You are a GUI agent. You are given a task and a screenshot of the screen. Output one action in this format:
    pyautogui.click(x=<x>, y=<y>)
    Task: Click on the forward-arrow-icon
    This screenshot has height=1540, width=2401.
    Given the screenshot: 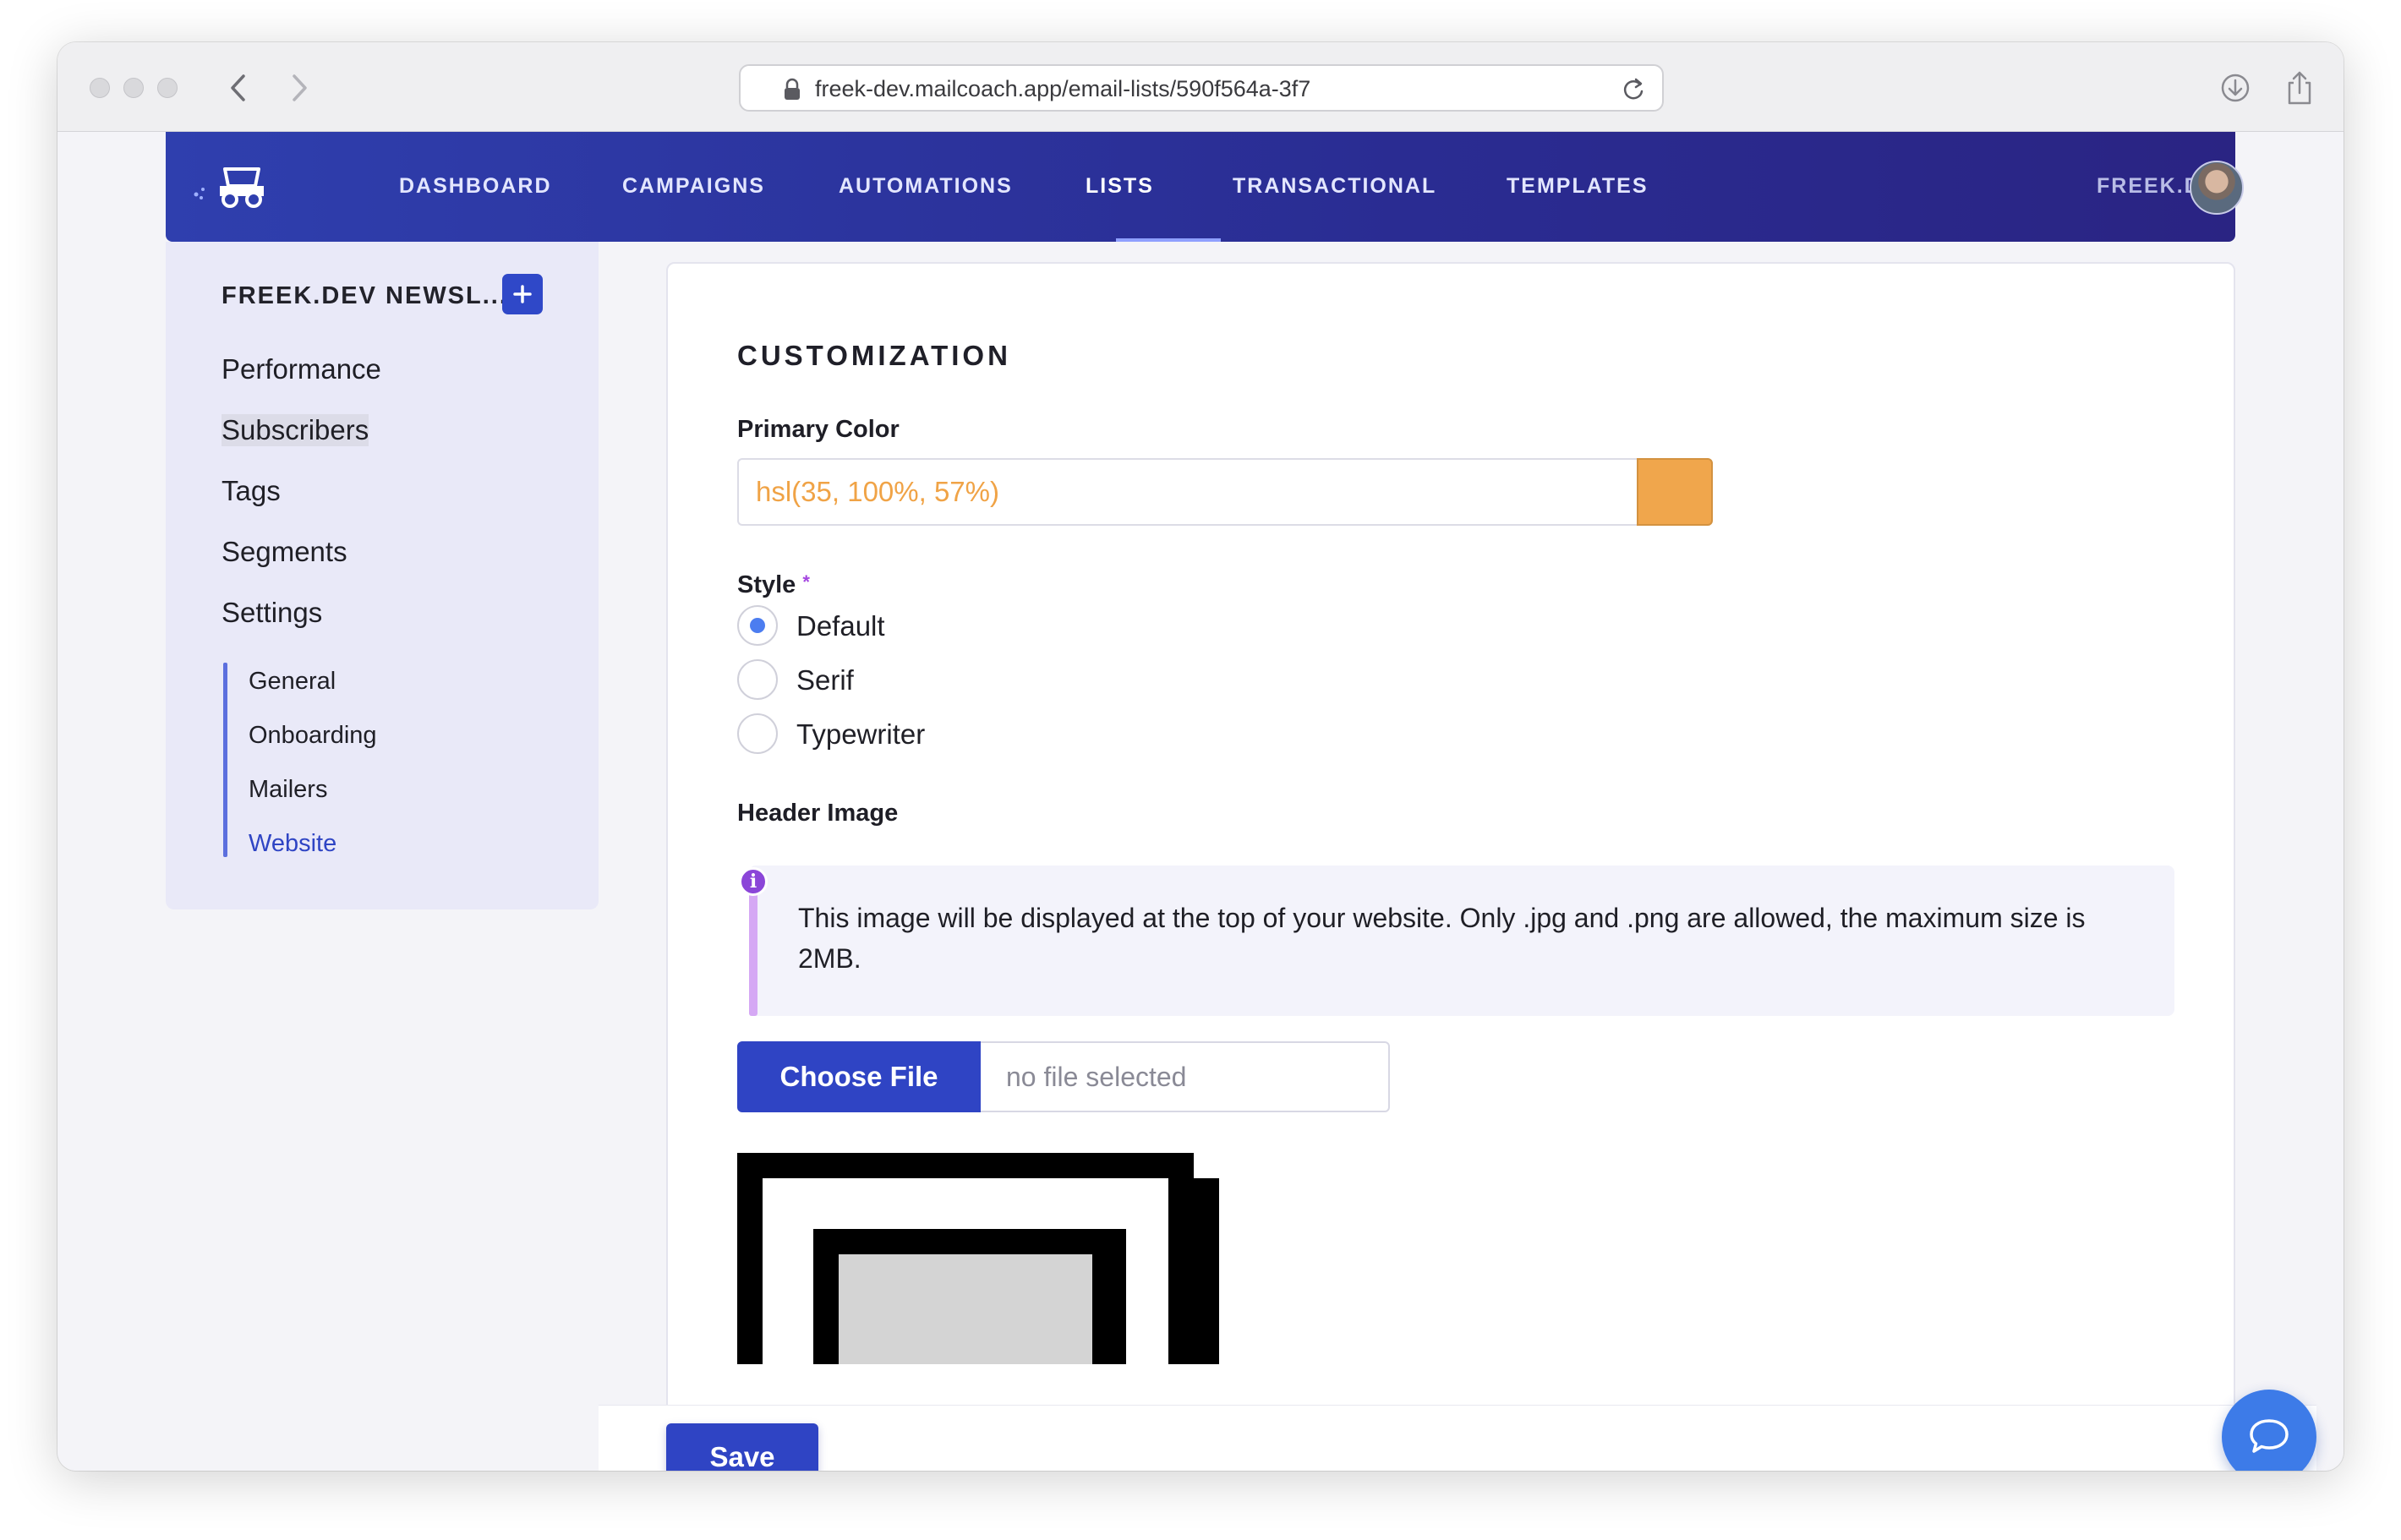 What is the action you would take?
    pyautogui.click(x=299, y=88)
    